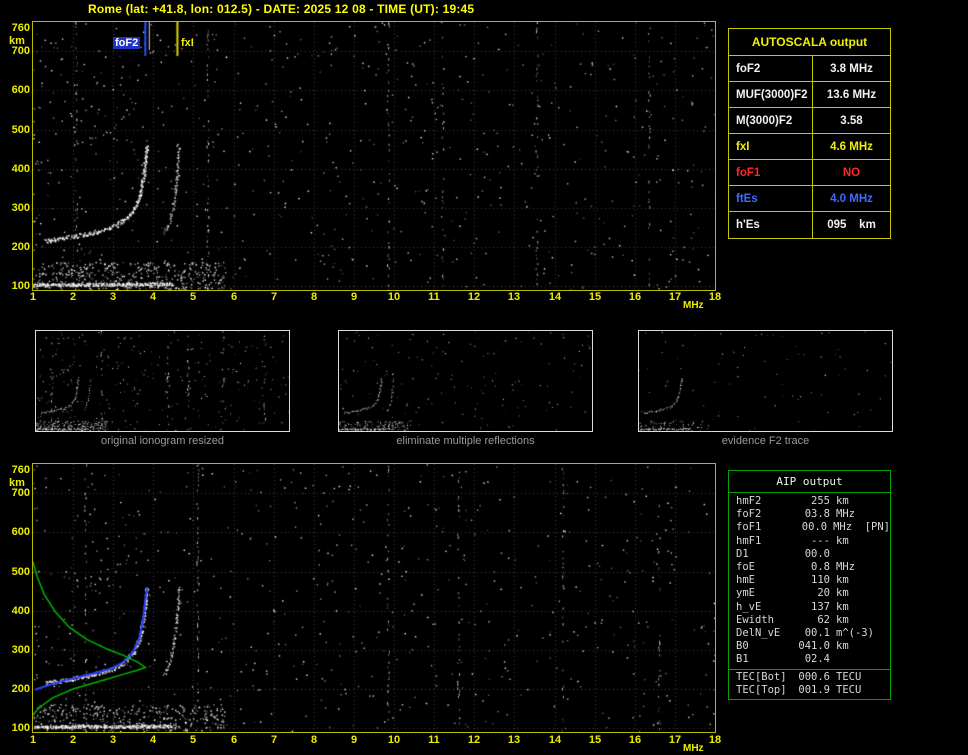 This screenshot has width=968, height=755. I want to click on x-tick-label: 9, so click(354, 297).